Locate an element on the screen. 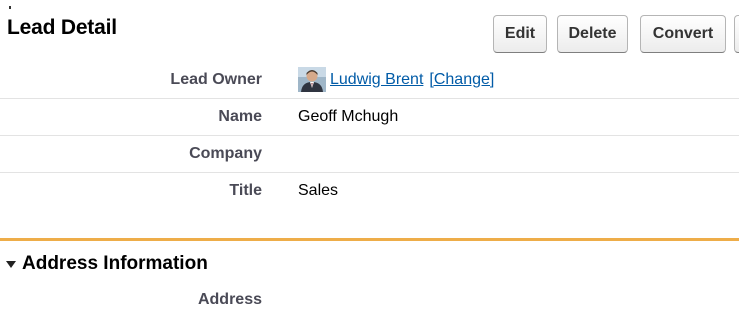  address-label: Address is located at coordinates (229, 299).